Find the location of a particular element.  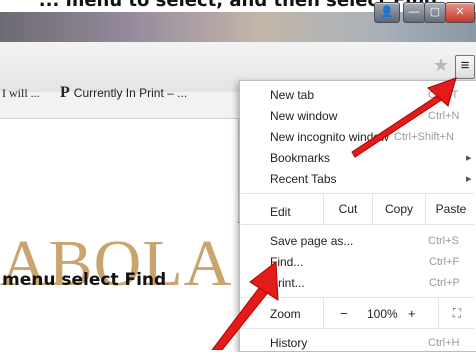

arrow-to-menu-icon is located at coordinates (404, 117).